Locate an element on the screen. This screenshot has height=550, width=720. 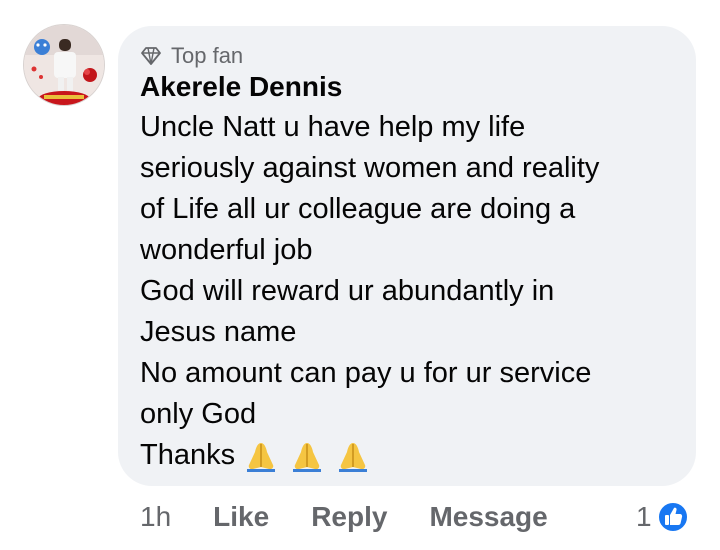
reaction-count: 1 is located at coordinates (644, 516).